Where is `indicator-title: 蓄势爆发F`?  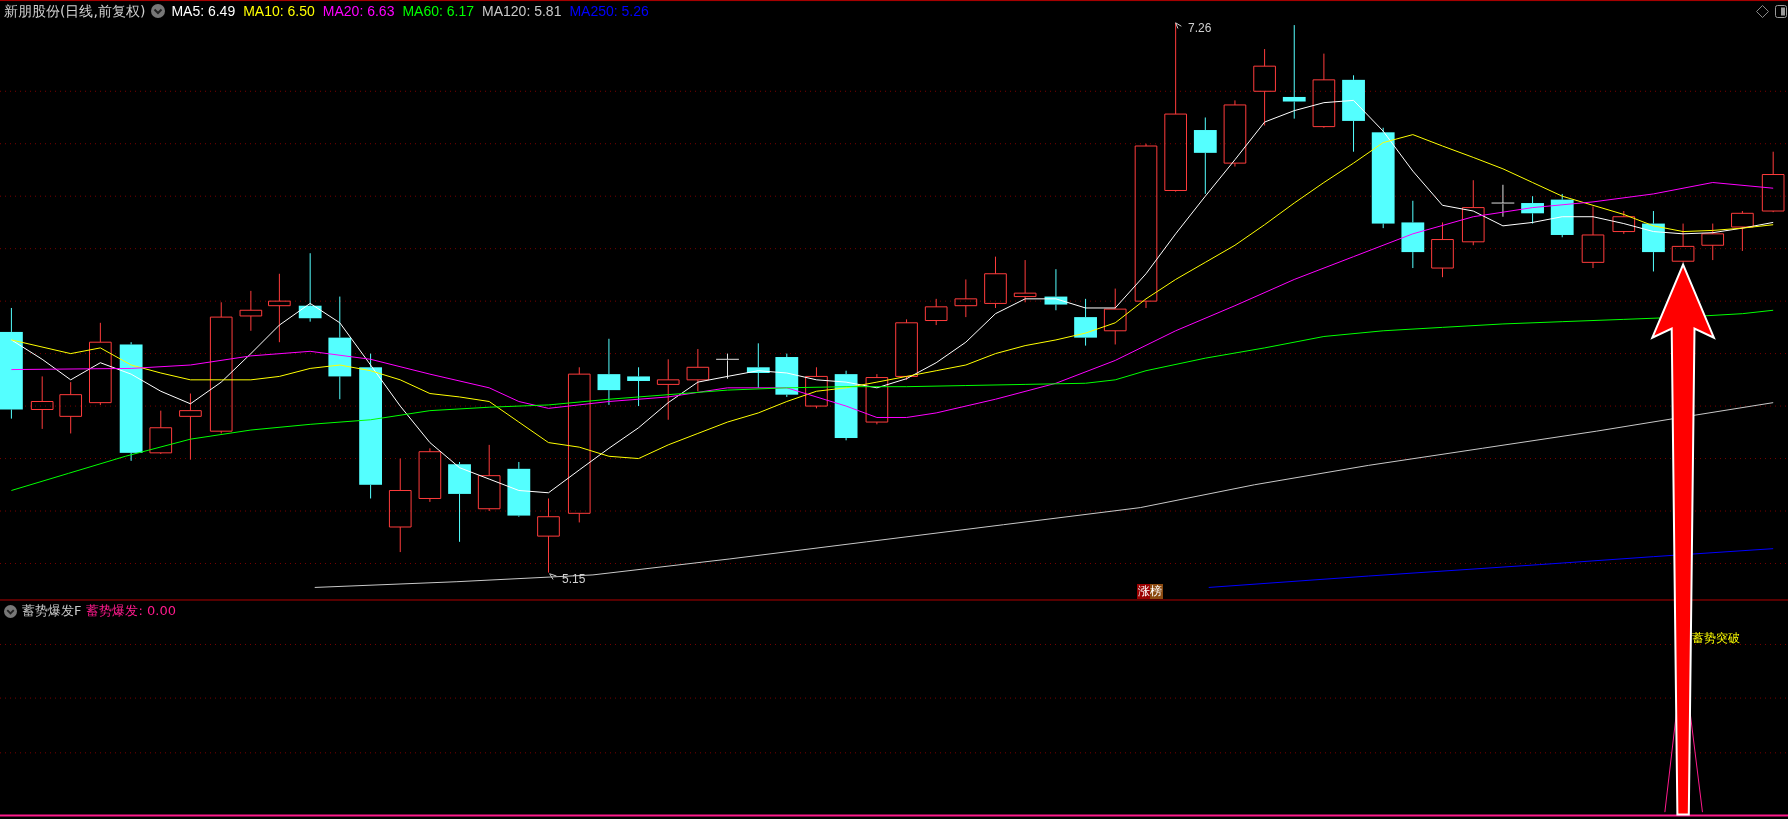 indicator-title: 蓄势爆发F is located at coordinates (52, 611).